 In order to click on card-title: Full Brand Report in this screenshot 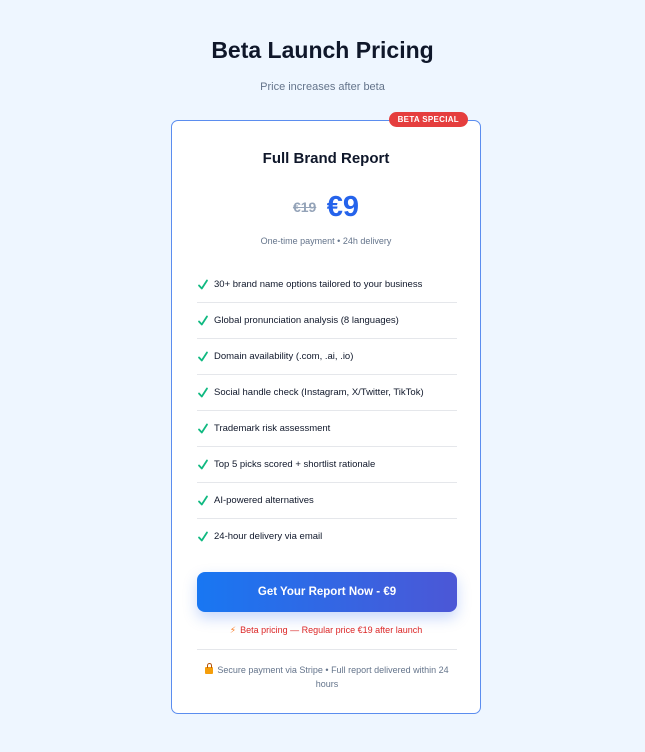, I will do `click(326, 158)`.